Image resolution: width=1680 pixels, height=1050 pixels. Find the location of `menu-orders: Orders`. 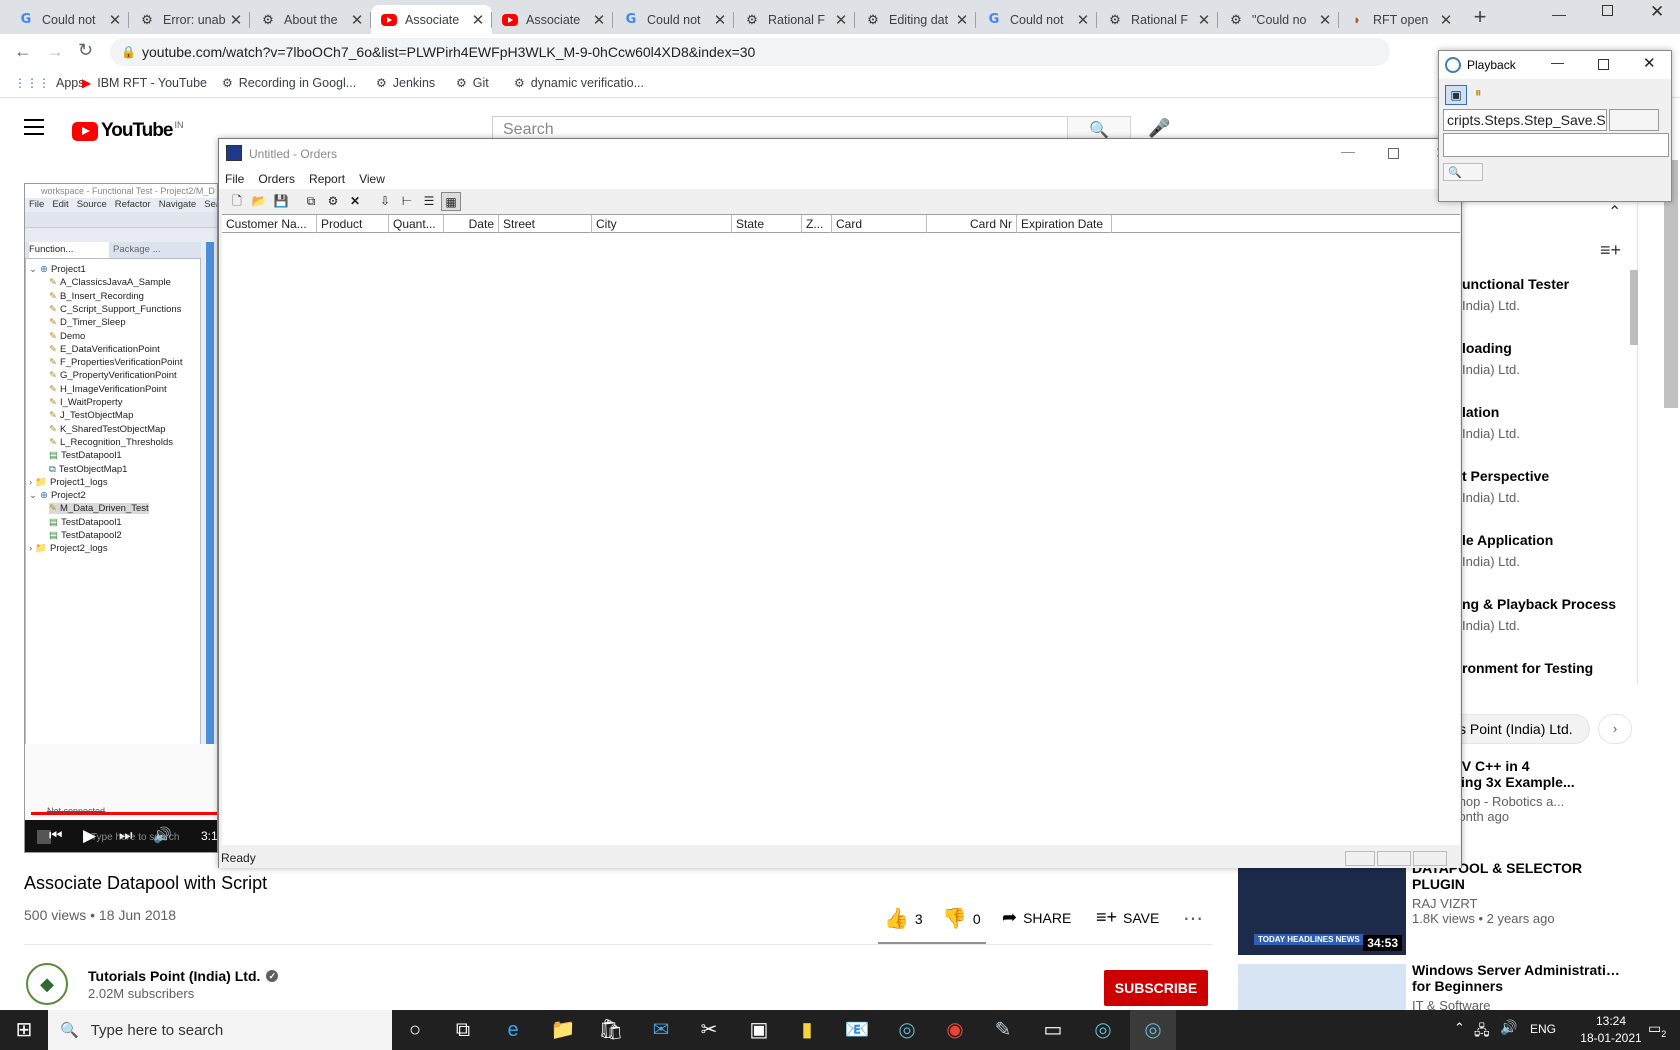

menu-orders: Orders is located at coordinates (276, 179).